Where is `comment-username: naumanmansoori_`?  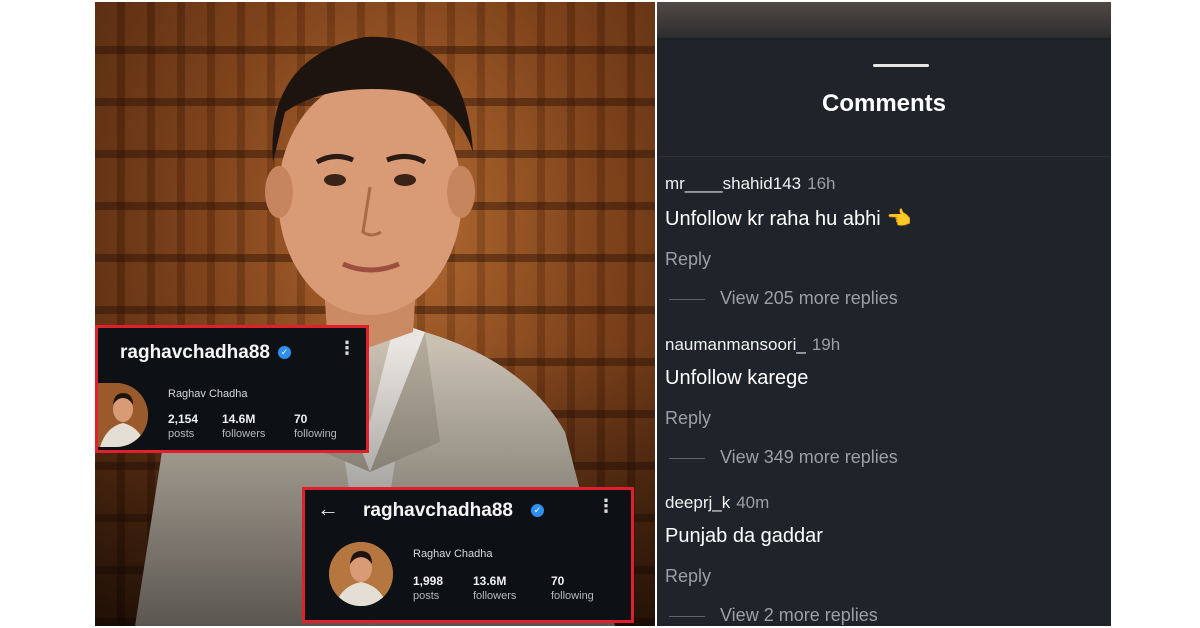
comment-username: naumanmansoori_ is located at coordinates (735, 344).